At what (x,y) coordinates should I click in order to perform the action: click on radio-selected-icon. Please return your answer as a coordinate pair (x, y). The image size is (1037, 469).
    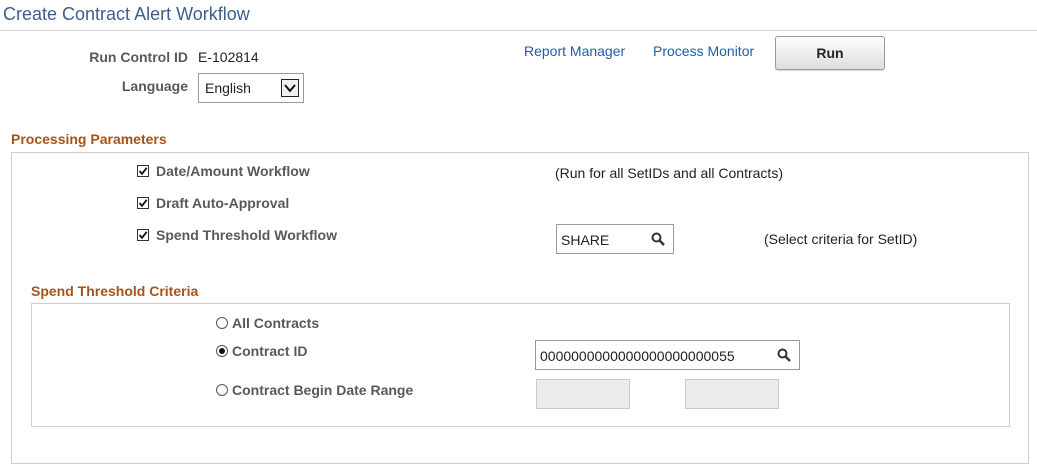
    Looking at the image, I should click on (222, 351).